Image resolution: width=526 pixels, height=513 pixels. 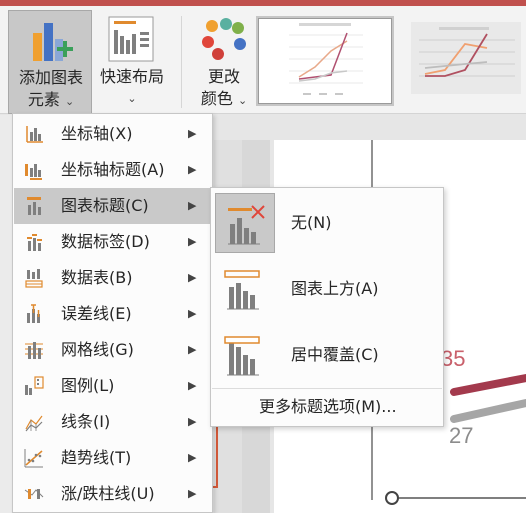 I want to click on add-chart-element-icon, so click(x=53, y=42).